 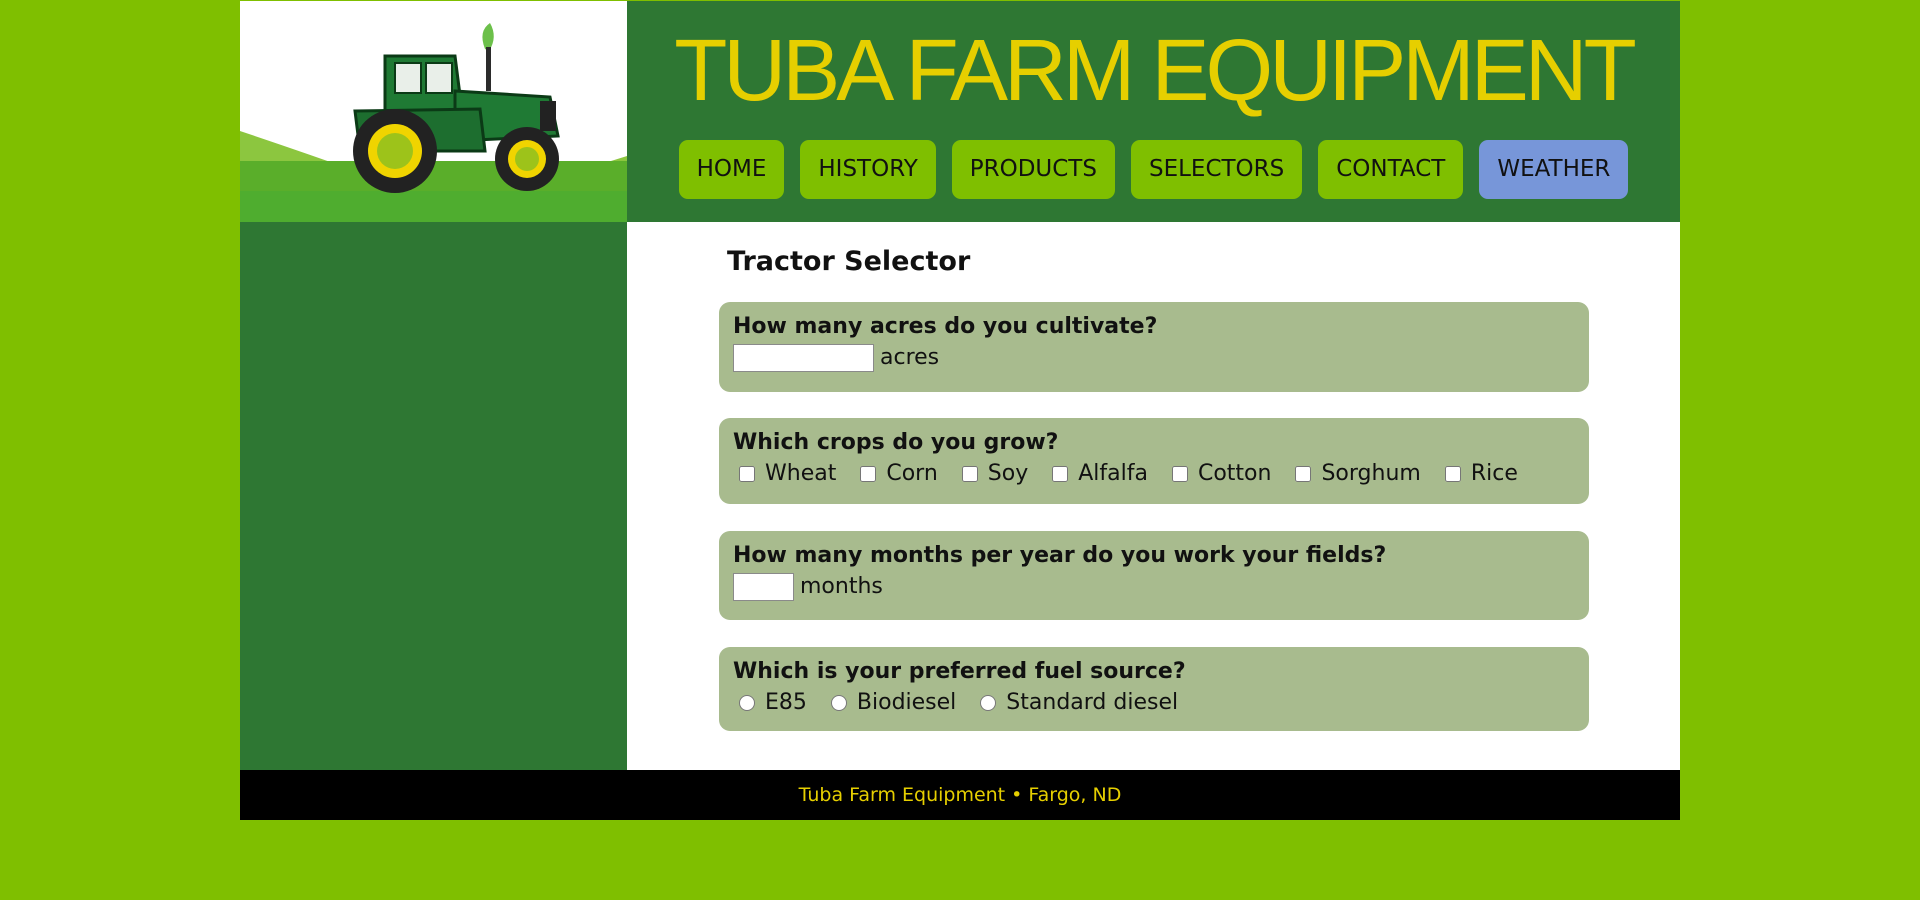 I want to click on fuel-radio-e85, so click(x=747, y=703).